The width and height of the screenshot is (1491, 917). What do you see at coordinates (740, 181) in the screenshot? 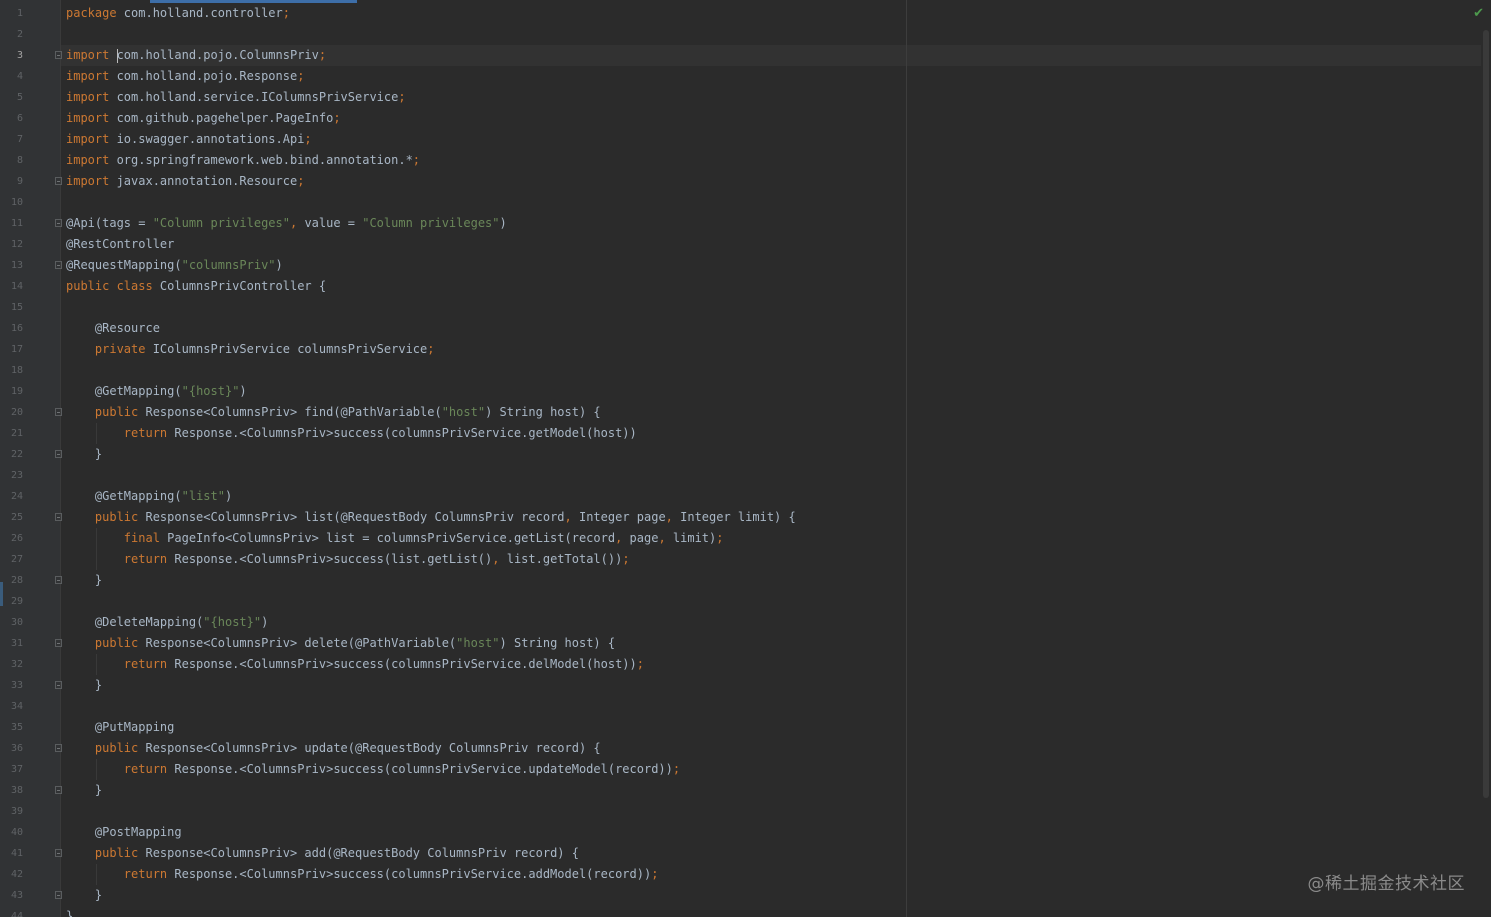
I see `code-line: 9 import javax.annotation.Resource;` at bounding box center [740, 181].